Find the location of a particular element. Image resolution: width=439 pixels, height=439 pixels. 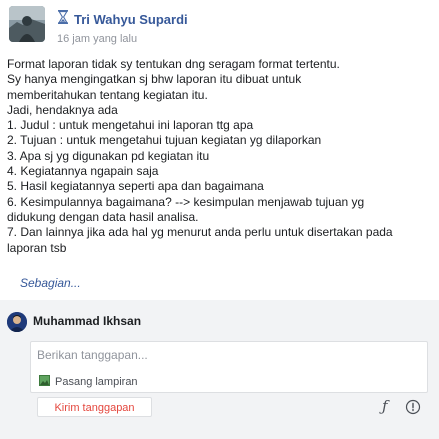

author-avatar is located at coordinates (27, 24).